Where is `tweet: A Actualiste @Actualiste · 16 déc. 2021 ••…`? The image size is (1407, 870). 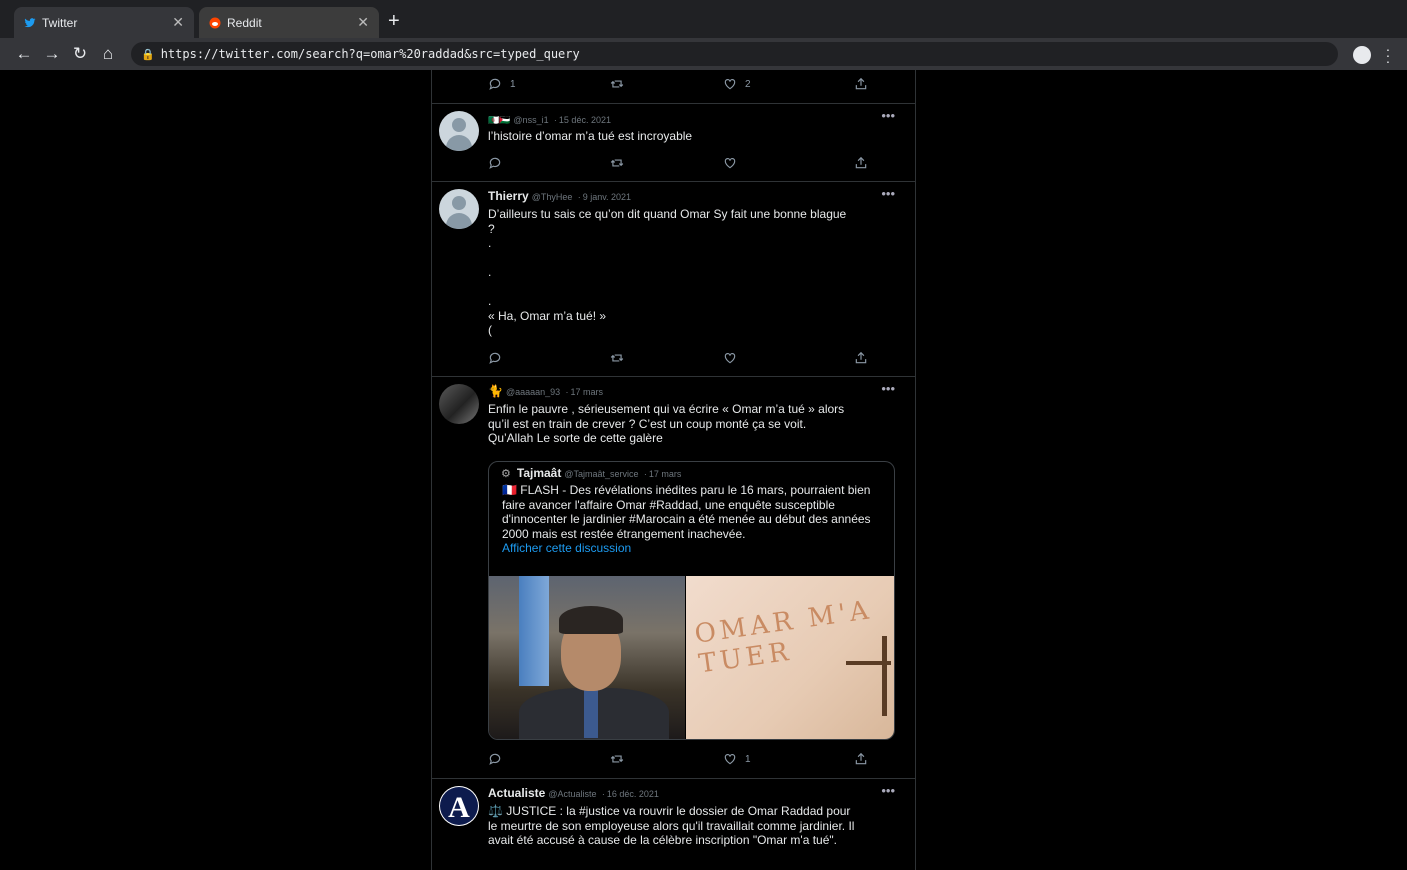
tweet: A Actualiste @Actualiste · 16 déc. 2021 ••… is located at coordinates (673, 824).